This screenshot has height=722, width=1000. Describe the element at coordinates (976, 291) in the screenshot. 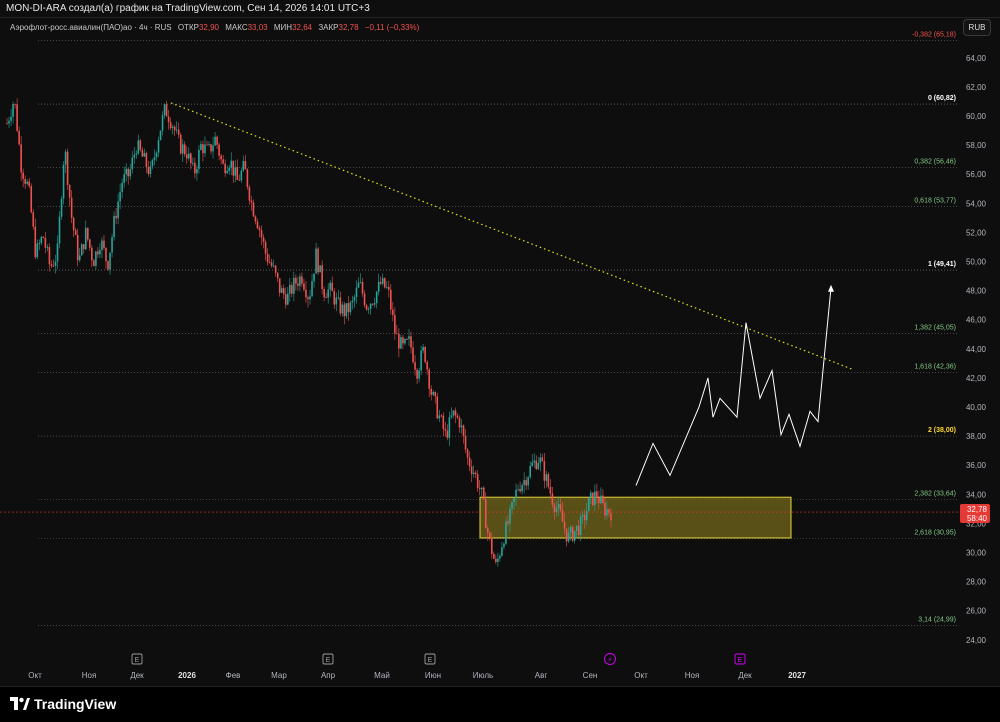

I see `price-tick-label: 48,00` at that location.